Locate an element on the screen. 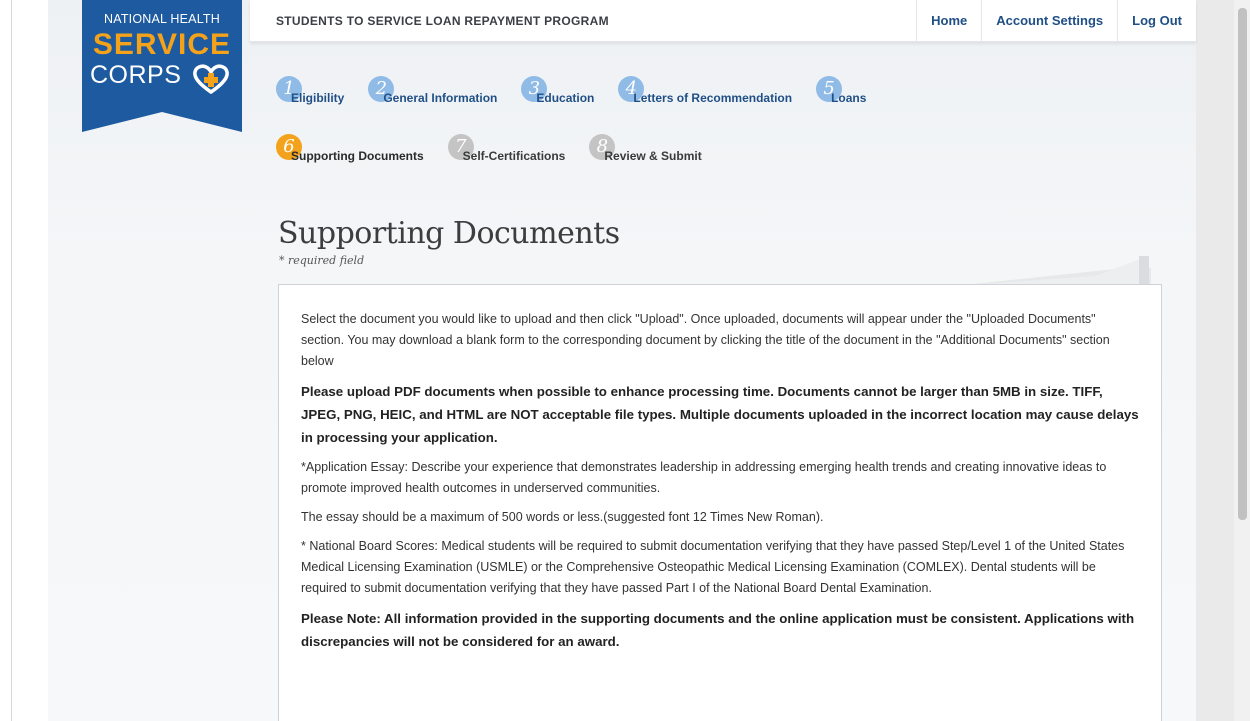  scrollbar-thumb is located at coordinates (1242, 264).